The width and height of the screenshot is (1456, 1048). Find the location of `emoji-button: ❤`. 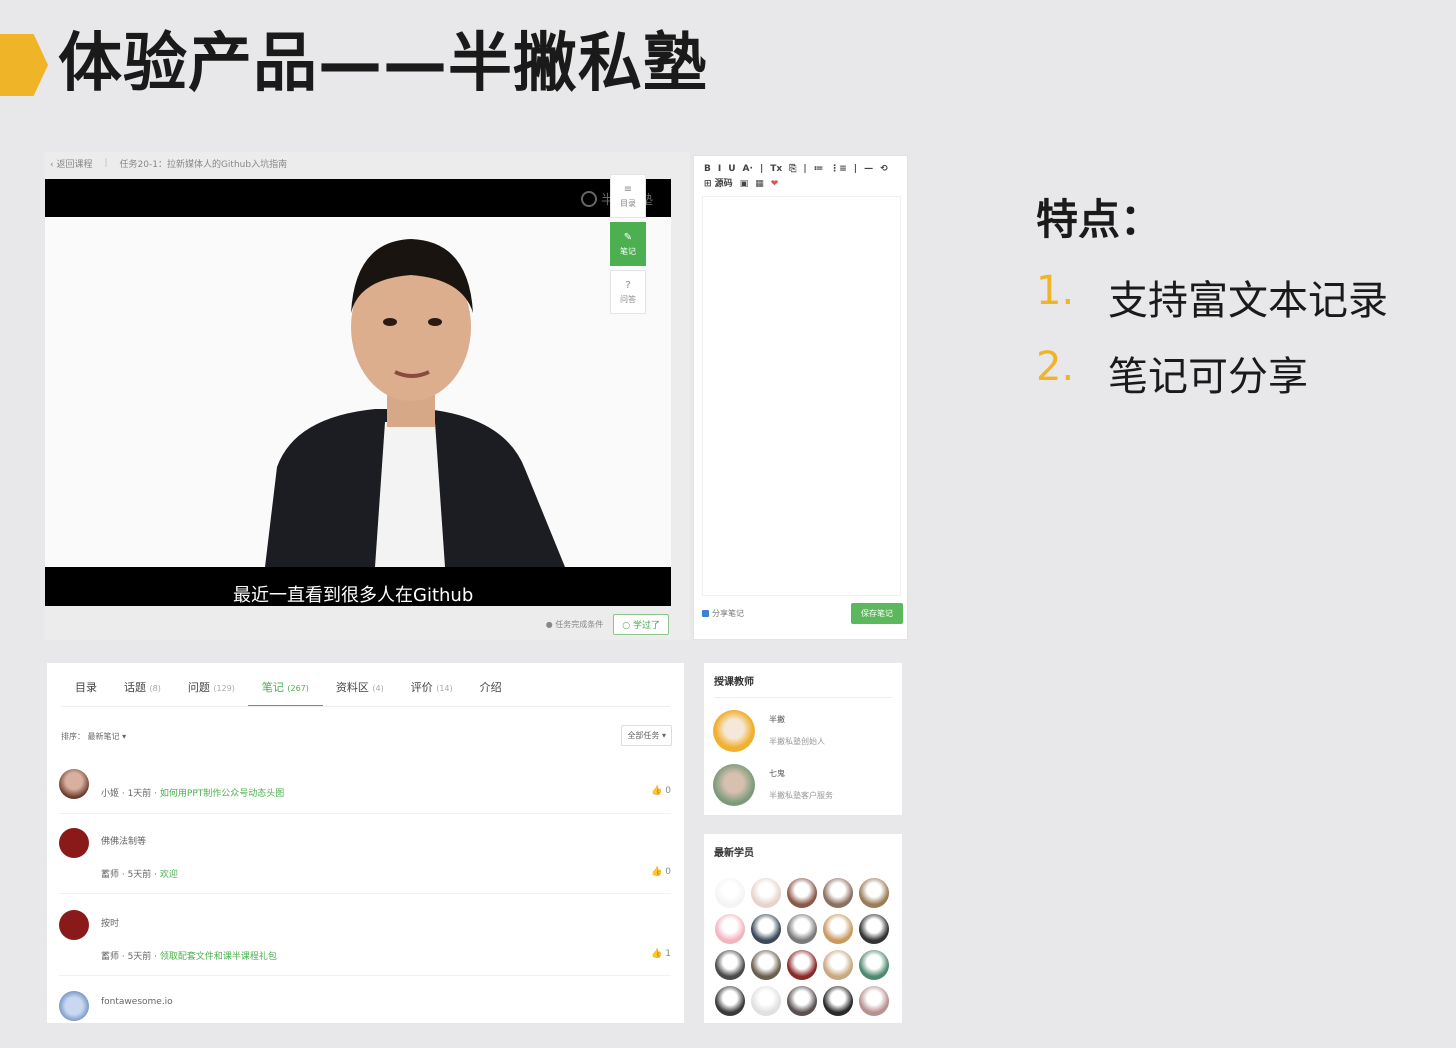

emoji-button: ❤ is located at coordinates (775, 184).